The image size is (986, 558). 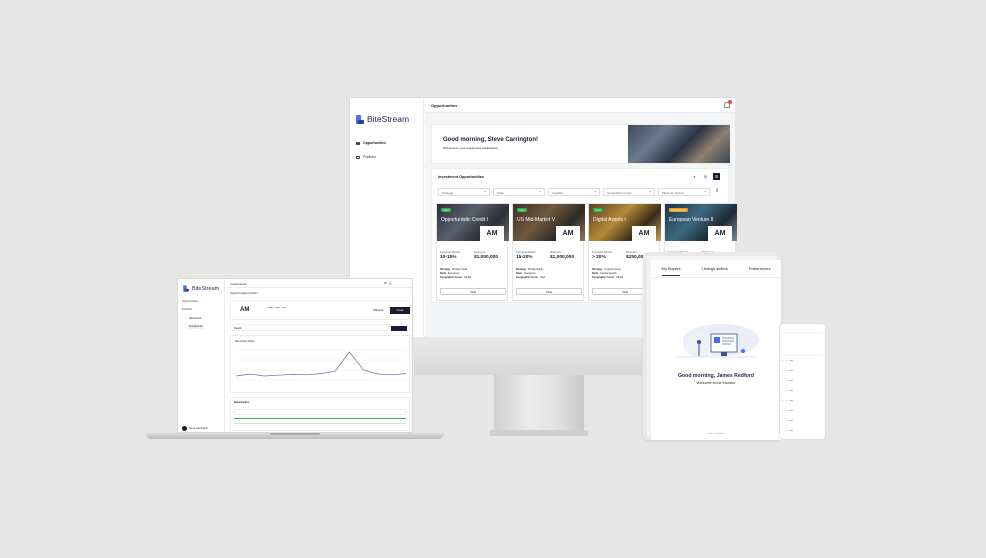 I want to click on view-grid-icon: ☰, so click(x=716, y=176).